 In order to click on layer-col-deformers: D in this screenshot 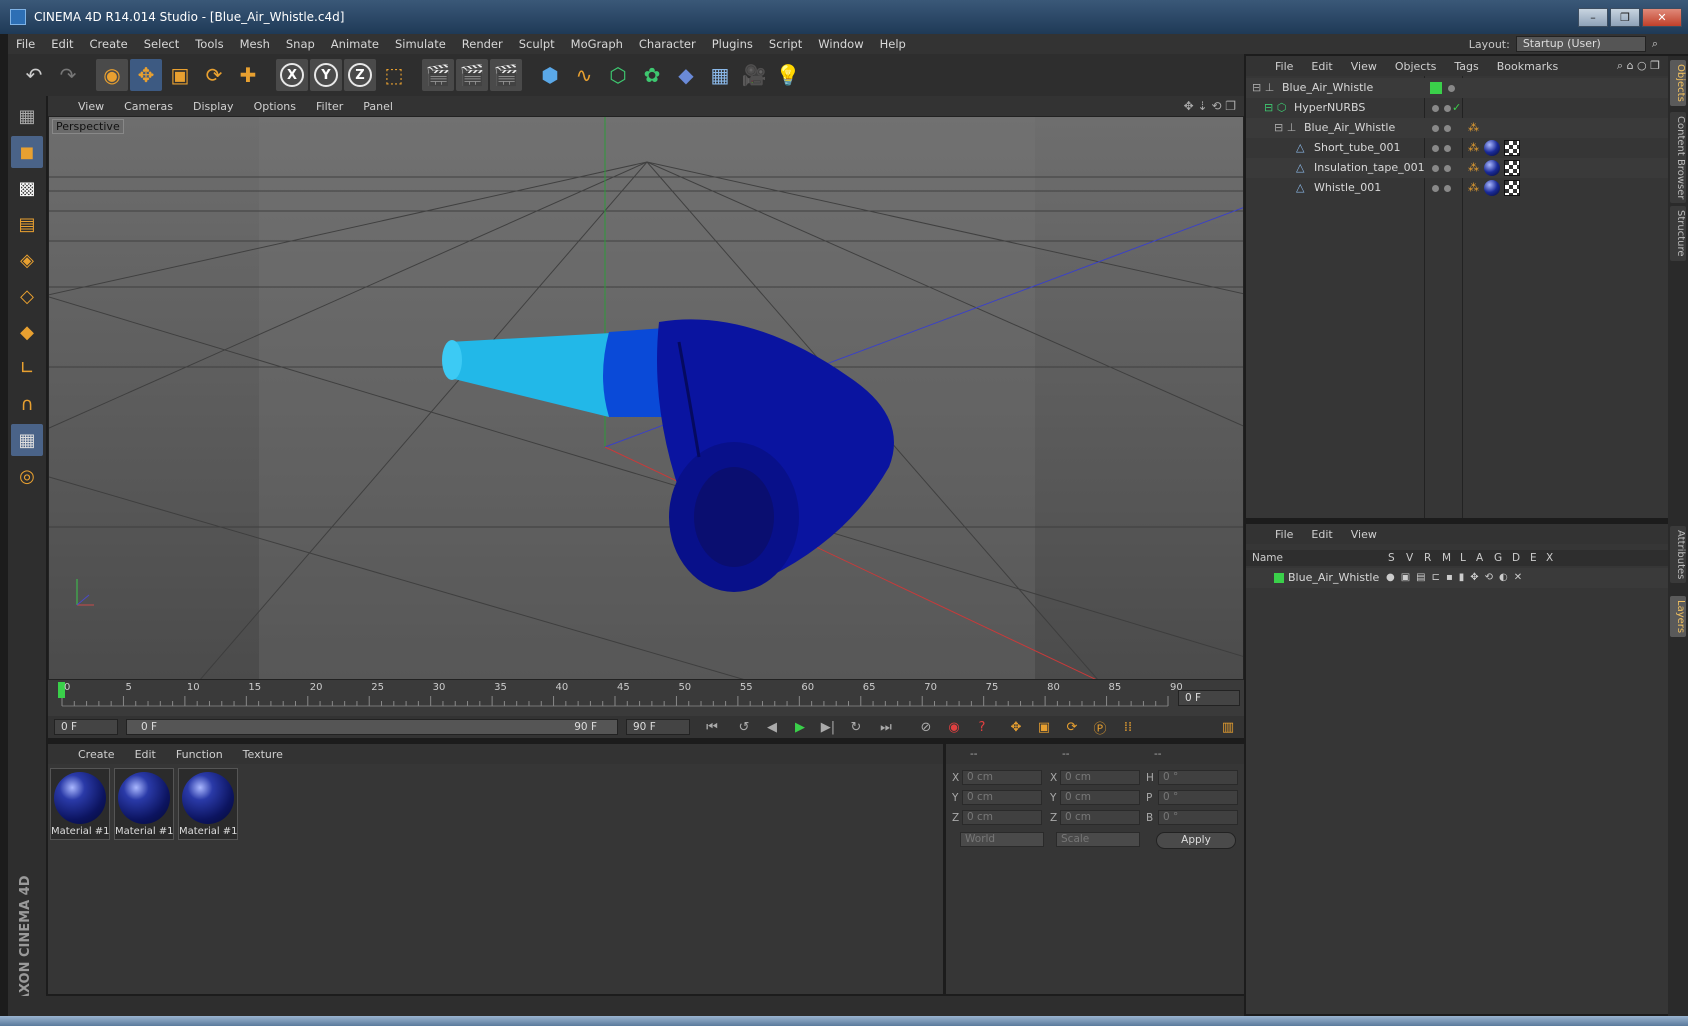, I will do `click(1516, 558)`.